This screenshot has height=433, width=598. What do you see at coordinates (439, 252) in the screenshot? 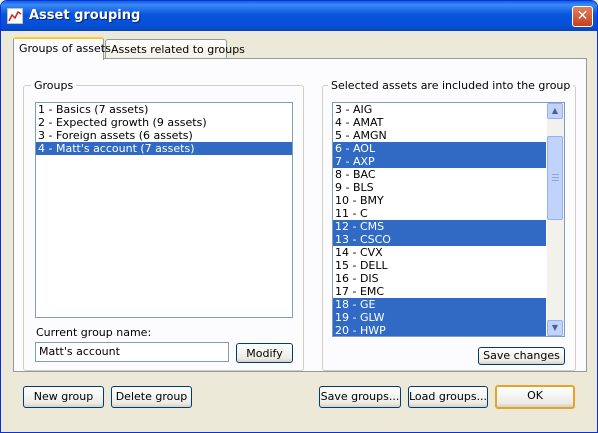
I see `list-item: 14 - CVX` at bounding box center [439, 252].